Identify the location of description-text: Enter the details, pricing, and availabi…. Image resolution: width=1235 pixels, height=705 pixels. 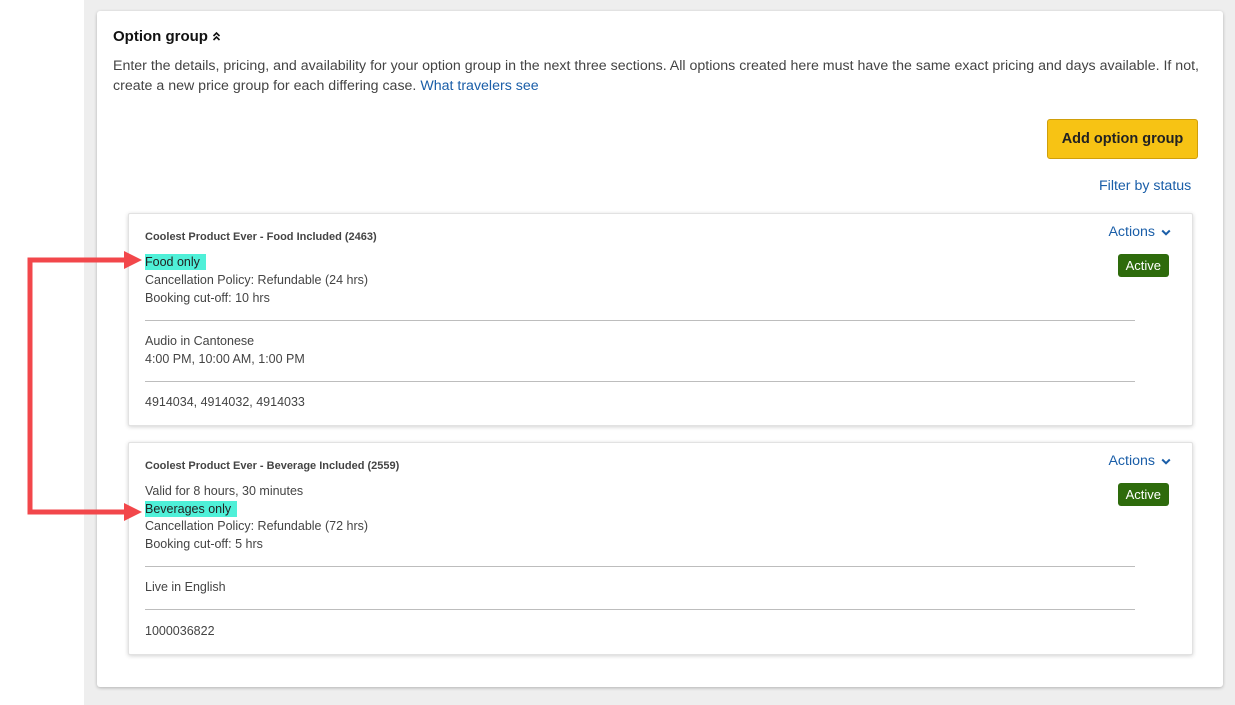
(656, 76).